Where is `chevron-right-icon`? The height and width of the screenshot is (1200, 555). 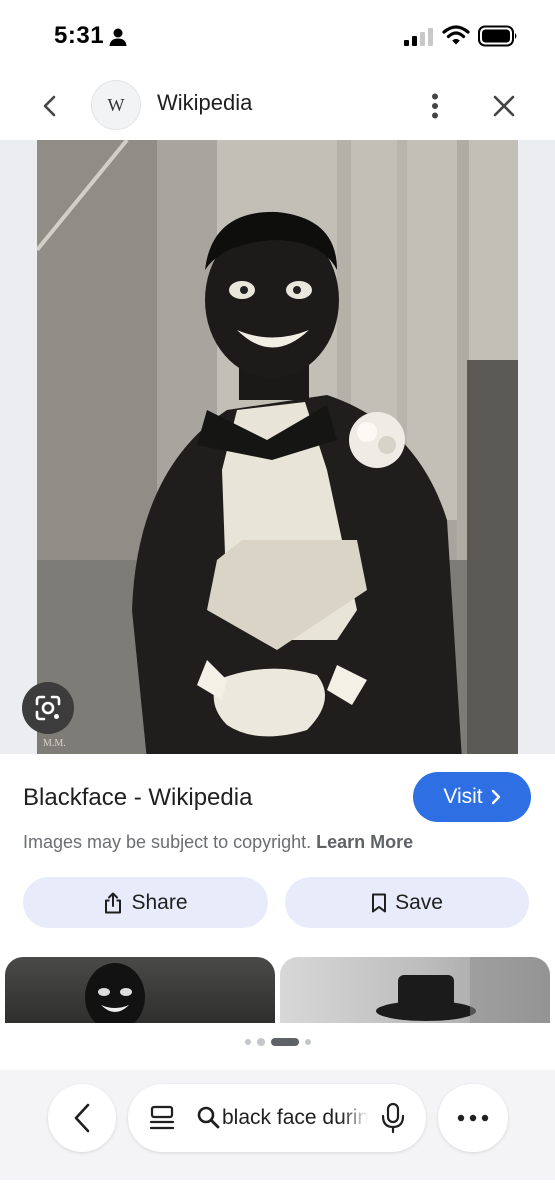 chevron-right-icon is located at coordinates (495, 797).